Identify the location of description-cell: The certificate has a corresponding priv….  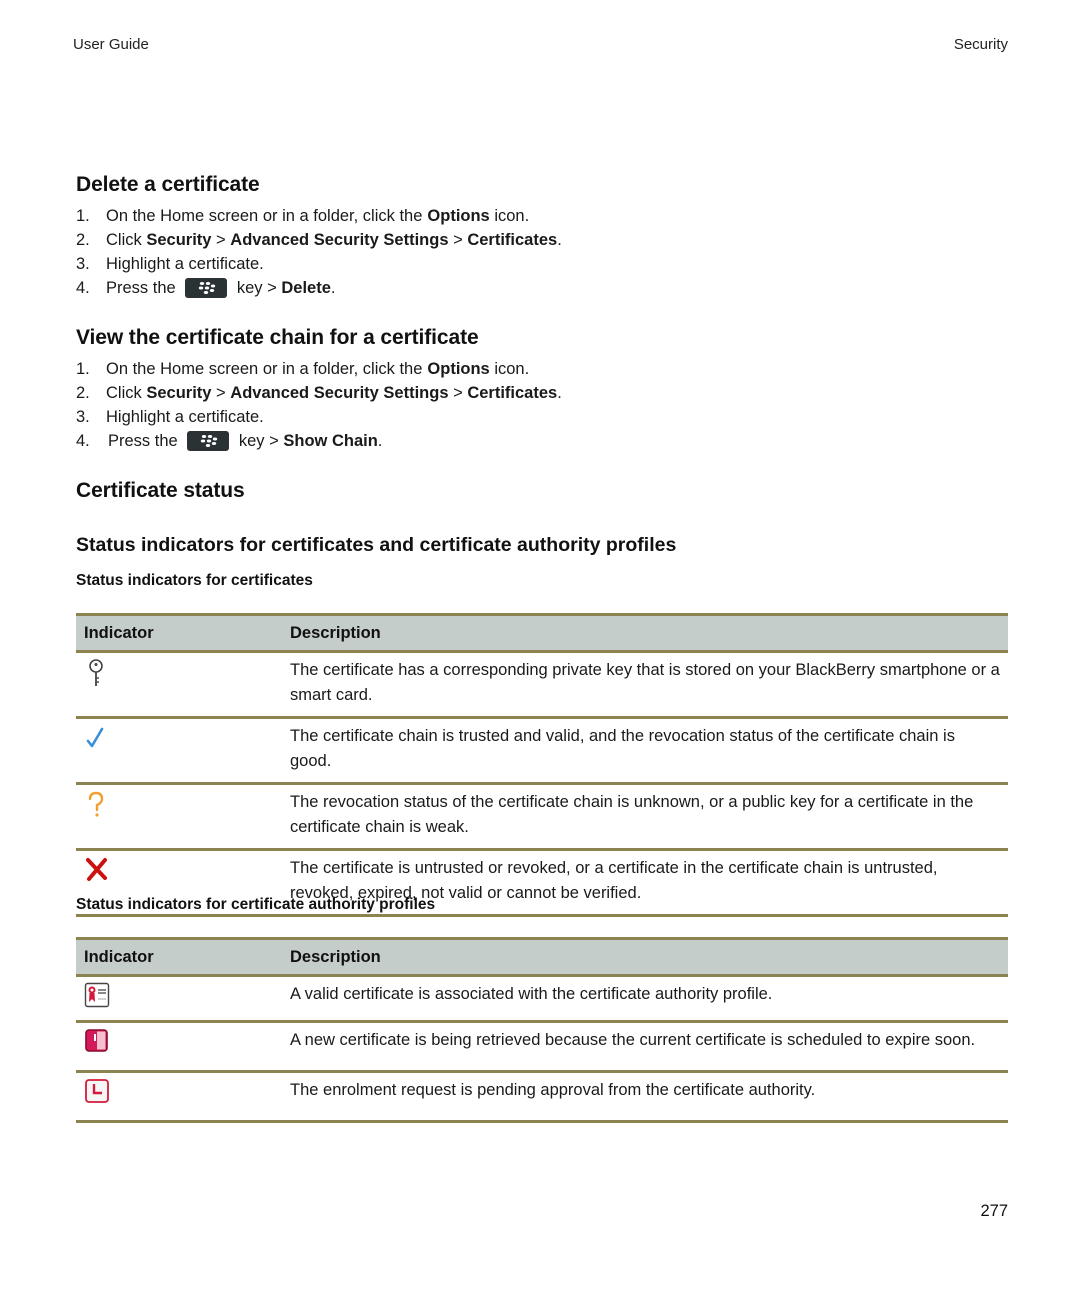
(645, 685).